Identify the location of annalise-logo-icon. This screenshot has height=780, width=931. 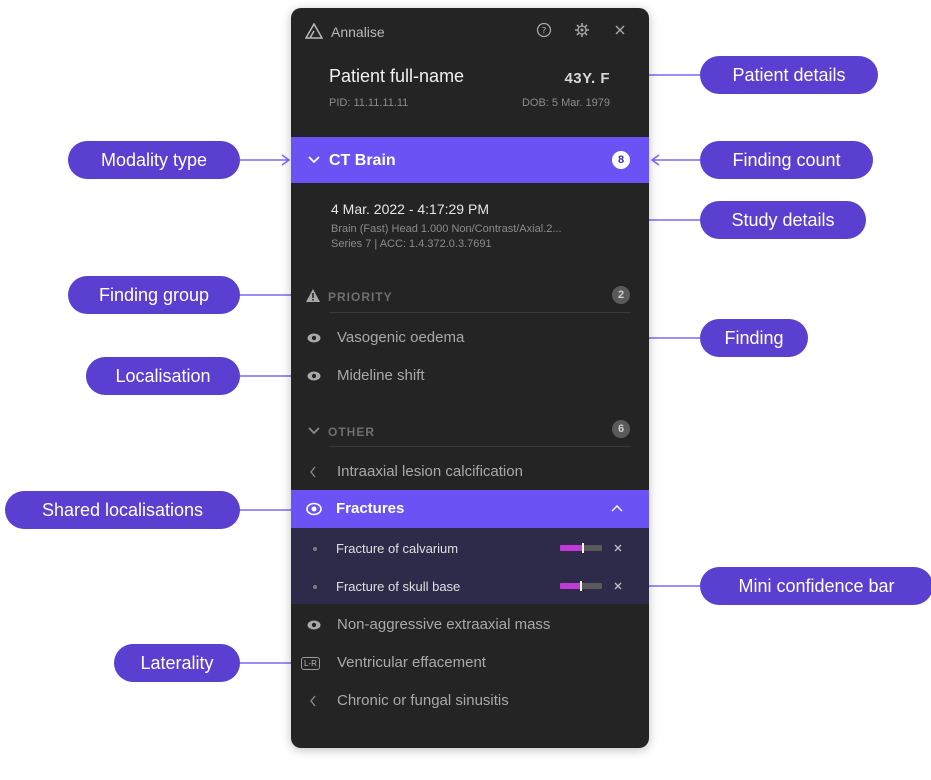
(314, 31).